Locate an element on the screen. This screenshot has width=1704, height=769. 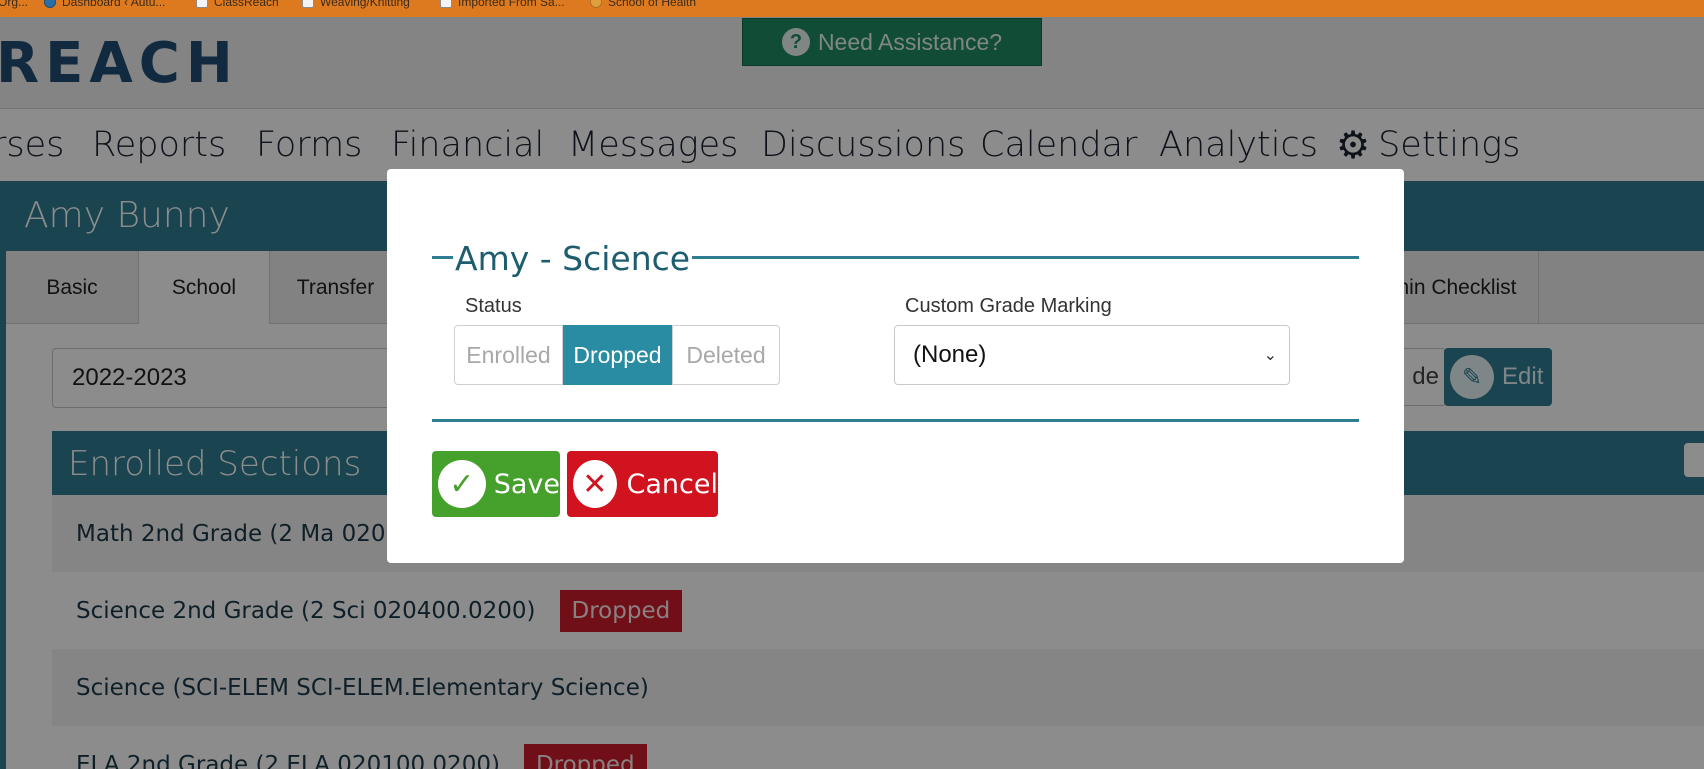
bookmark-item: School of Health is located at coordinates (643, 4).